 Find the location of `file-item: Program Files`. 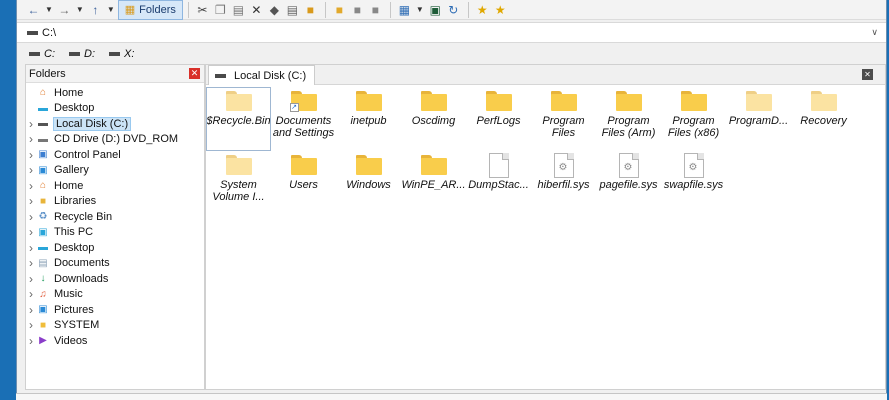

file-item: Program Files is located at coordinates (563, 119).